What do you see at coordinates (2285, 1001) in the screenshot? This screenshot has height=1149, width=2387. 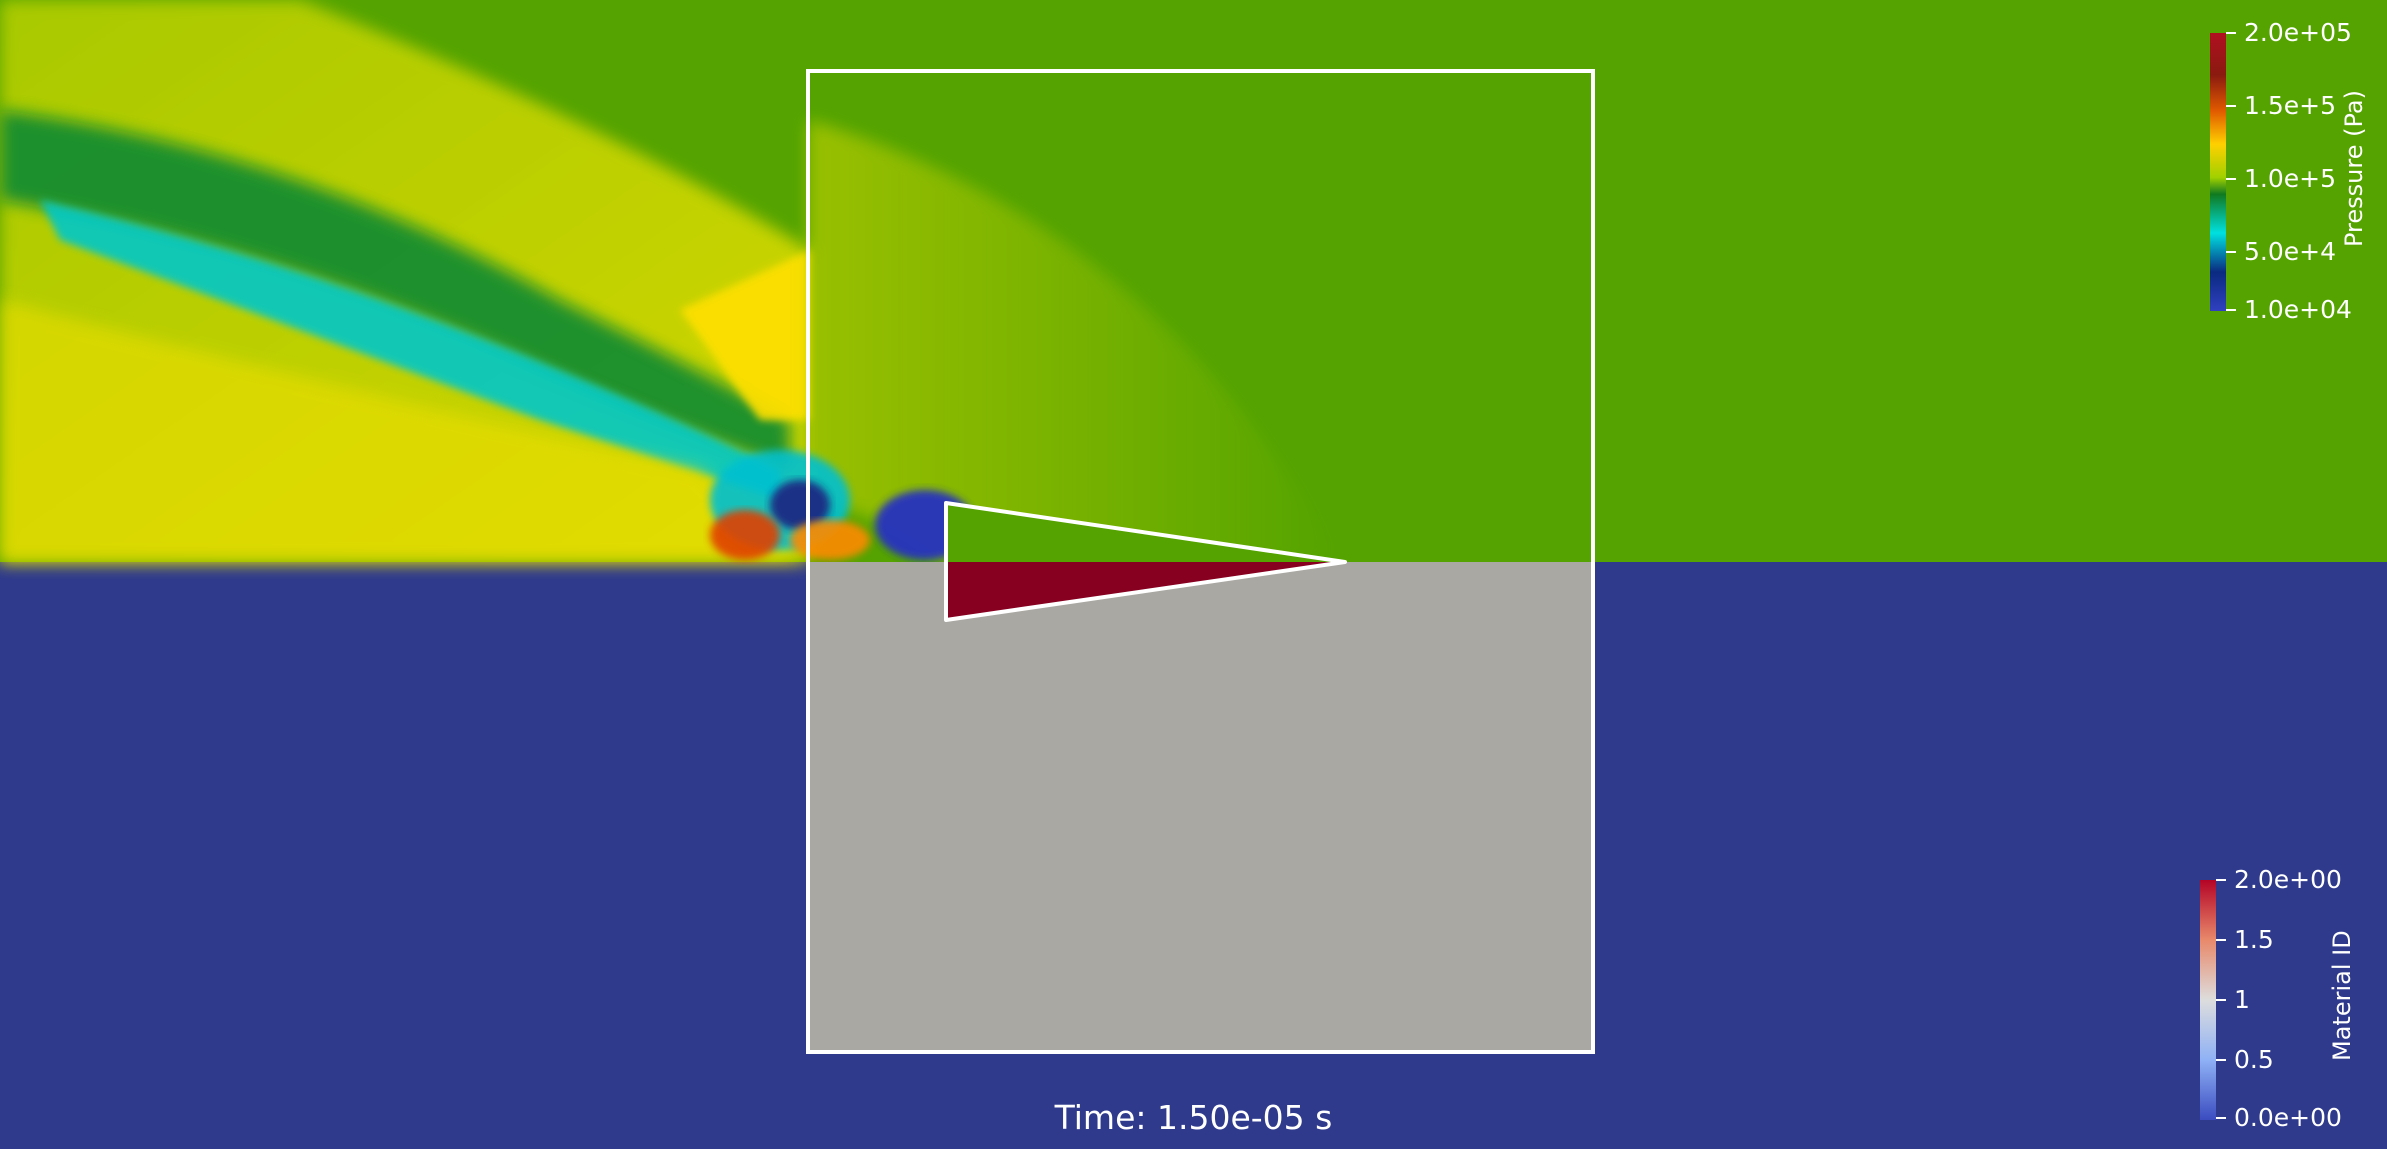 I see `material-legend: 2.0e+00 1.5 1 0.5 0.0e+00 Material ID` at bounding box center [2285, 1001].